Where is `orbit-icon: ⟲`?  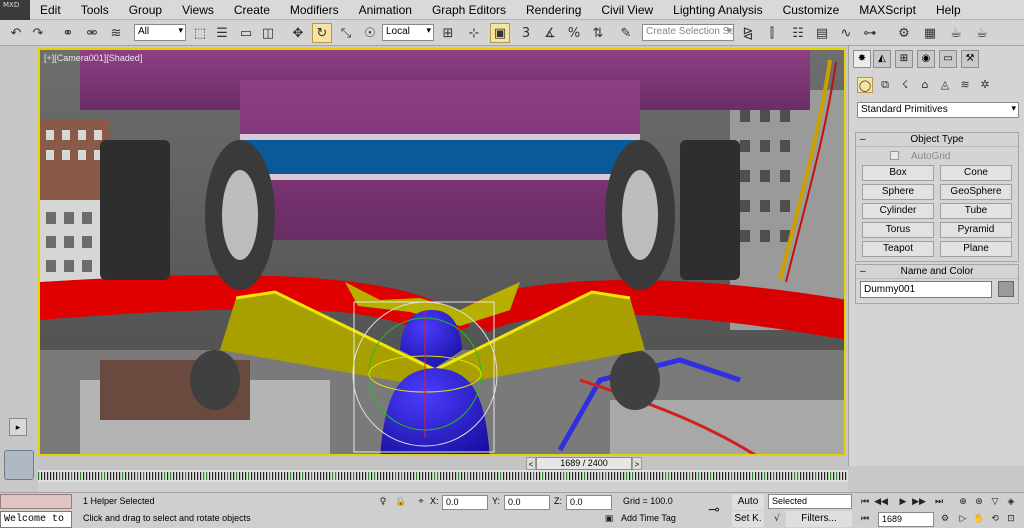 orbit-icon: ⟲ is located at coordinates (995, 519).